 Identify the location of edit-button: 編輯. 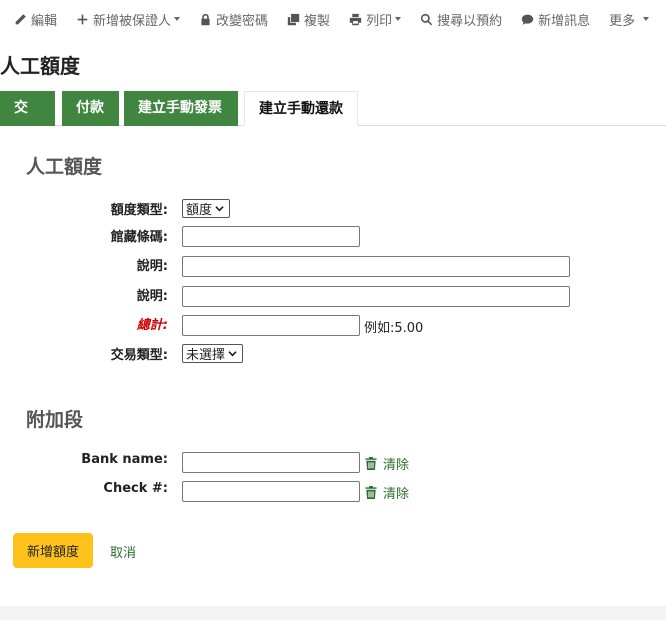
(35, 19).